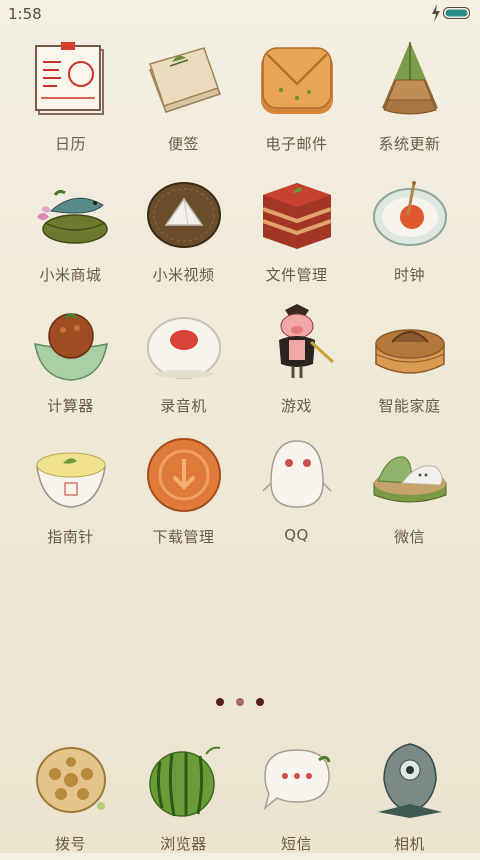 The image size is (480, 860). I want to click on app-wechat: 微信, so click(409, 493).